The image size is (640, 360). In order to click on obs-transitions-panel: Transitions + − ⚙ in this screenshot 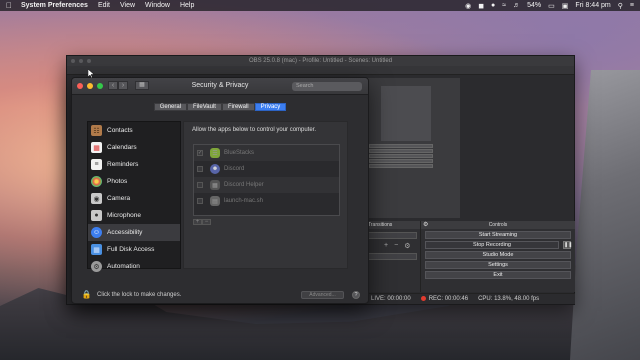, I will do `click(392, 256)`.